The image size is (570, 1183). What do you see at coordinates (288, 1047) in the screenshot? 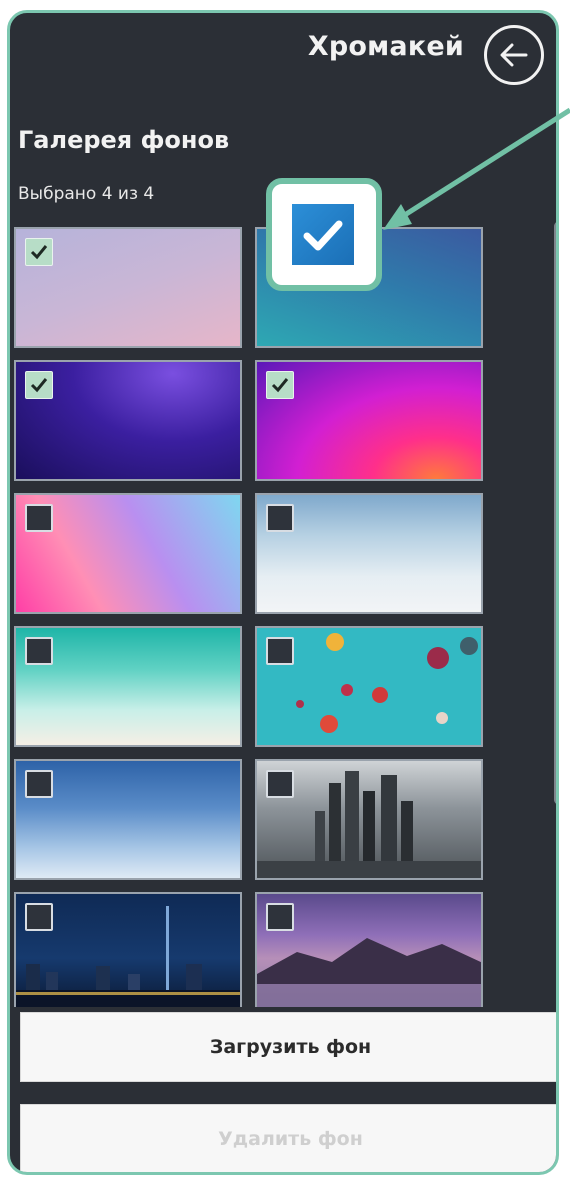
I see `upload-background-button: Загрузить фон` at bounding box center [288, 1047].